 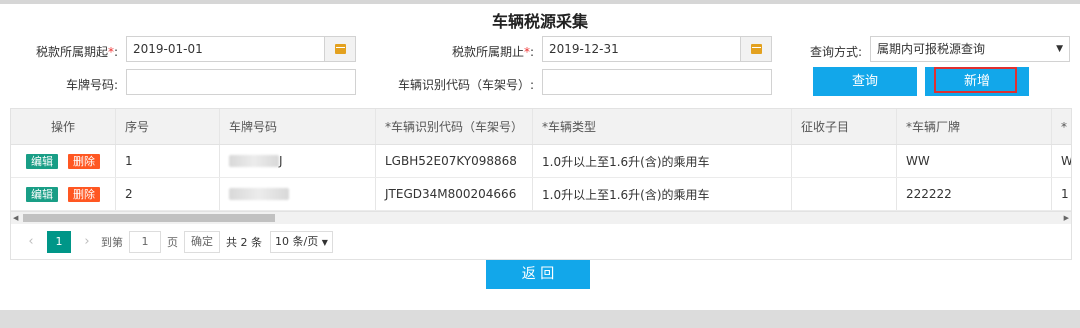 I want to click on plate-label: 车牌号码:, so click(x=91, y=85).